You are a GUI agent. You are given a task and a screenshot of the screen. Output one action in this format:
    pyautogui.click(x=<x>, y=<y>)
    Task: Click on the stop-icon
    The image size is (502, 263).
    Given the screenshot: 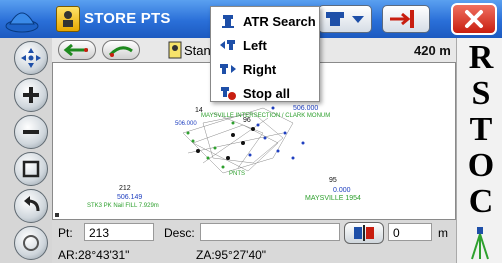 What is the action you would take?
    pyautogui.click(x=228, y=93)
    